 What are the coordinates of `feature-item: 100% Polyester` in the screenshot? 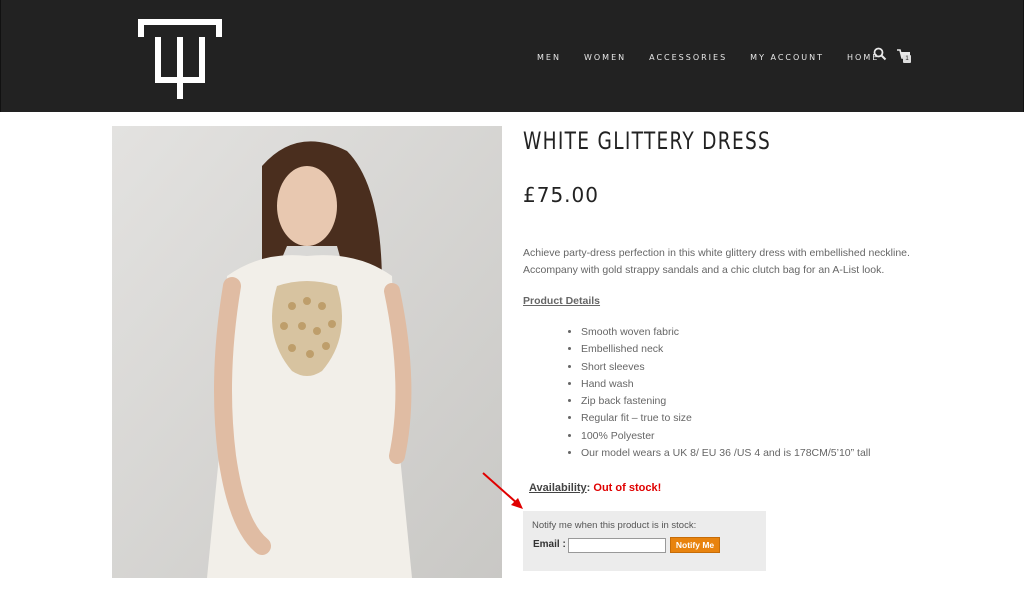 It's located at (725, 436).